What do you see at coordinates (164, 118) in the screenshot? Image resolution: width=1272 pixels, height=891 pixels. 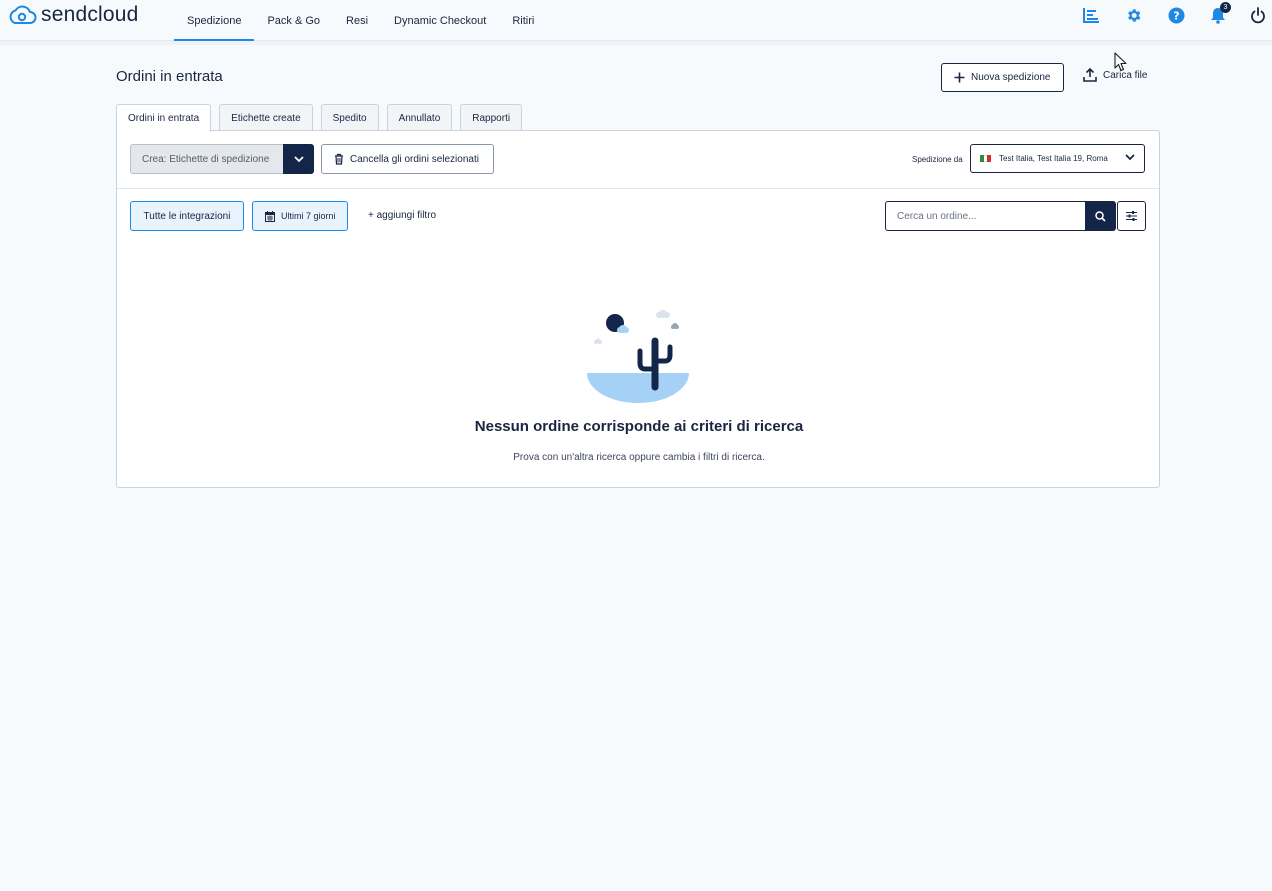 I see `tab-ordini-in-entrata: Ordini in entrata` at bounding box center [164, 118].